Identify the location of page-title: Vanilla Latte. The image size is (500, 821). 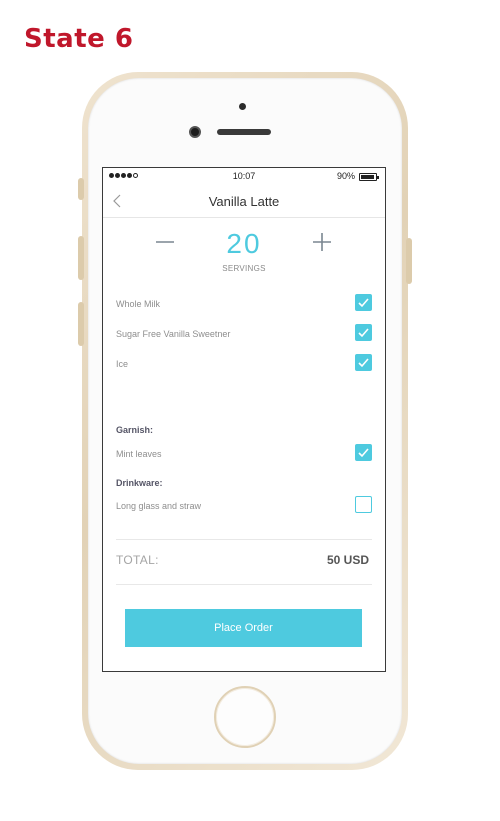
(244, 201).